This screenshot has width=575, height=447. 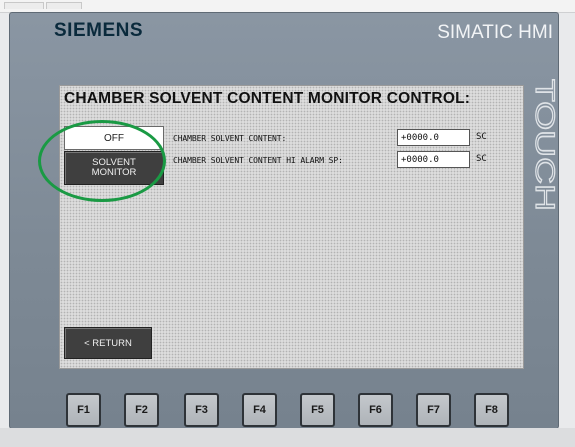 What do you see at coordinates (99, 30) in the screenshot?
I see `brand-logo: SIEMENS` at bounding box center [99, 30].